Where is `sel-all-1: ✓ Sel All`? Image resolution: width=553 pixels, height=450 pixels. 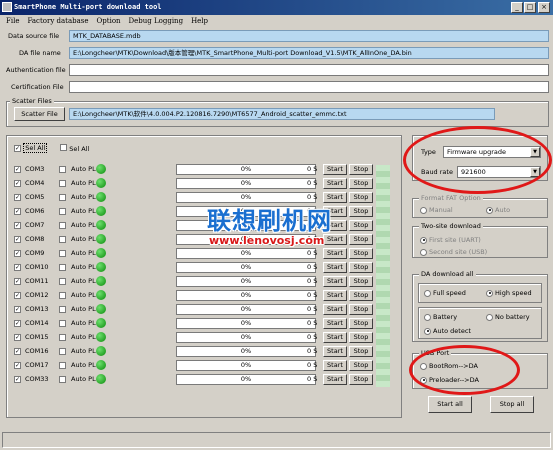
sel-all-1: ✓ Sel All is located at coordinates (31, 148).